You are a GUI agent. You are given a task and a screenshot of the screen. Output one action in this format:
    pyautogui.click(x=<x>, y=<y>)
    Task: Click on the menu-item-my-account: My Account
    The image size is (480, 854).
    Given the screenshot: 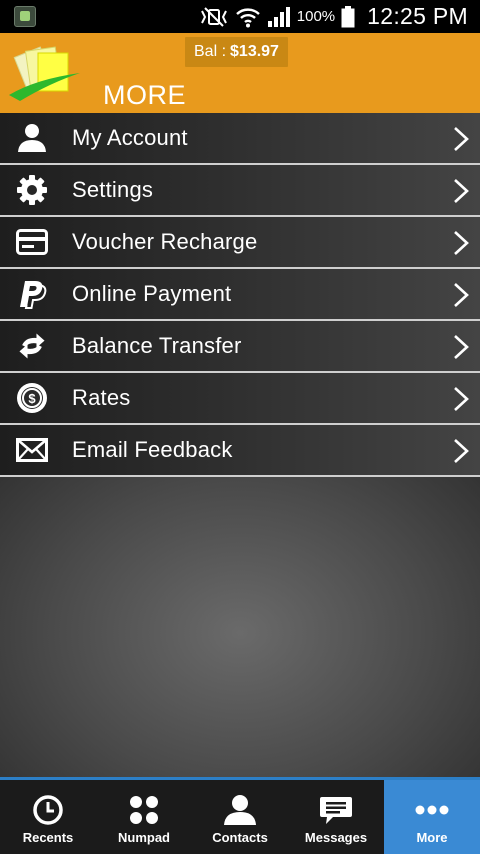 What is the action you would take?
    pyautogui.click(x=240, y=139)
    